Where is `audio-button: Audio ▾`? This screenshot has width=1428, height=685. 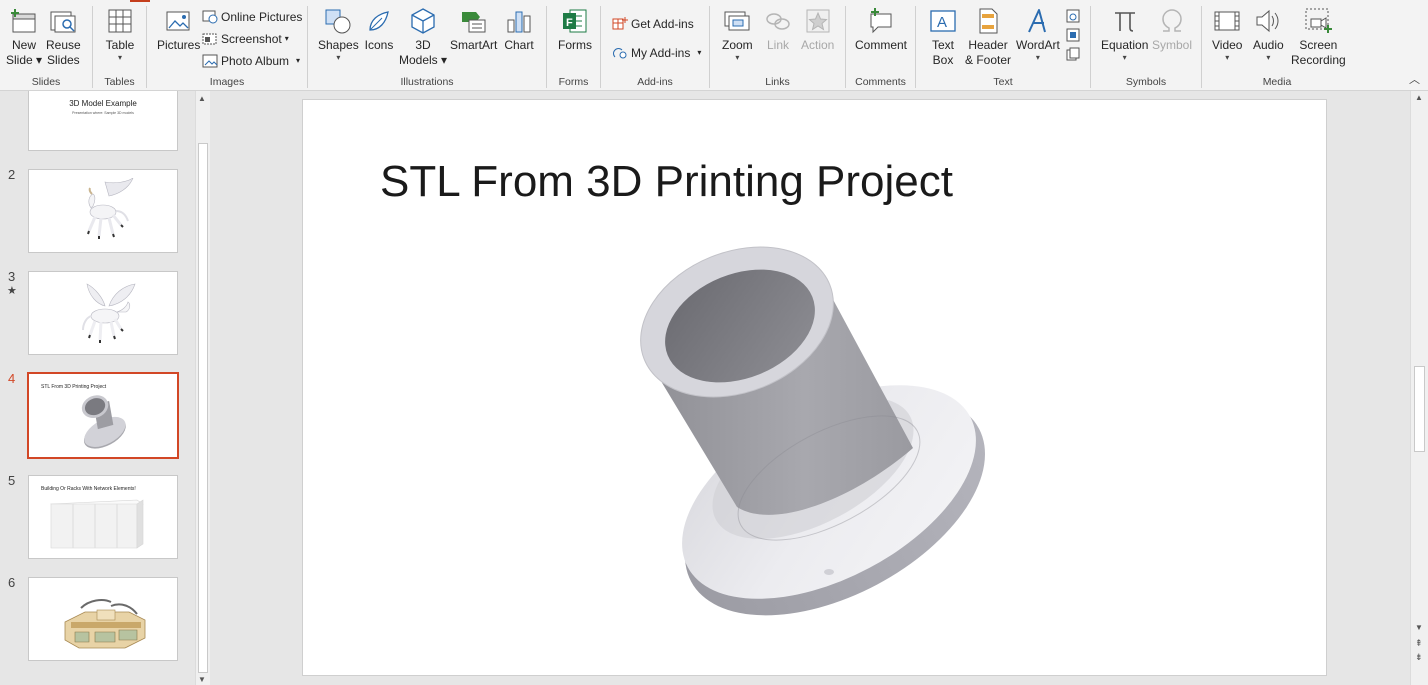 audio-button: Audio ▾ is located at coordinates (1268, 34).